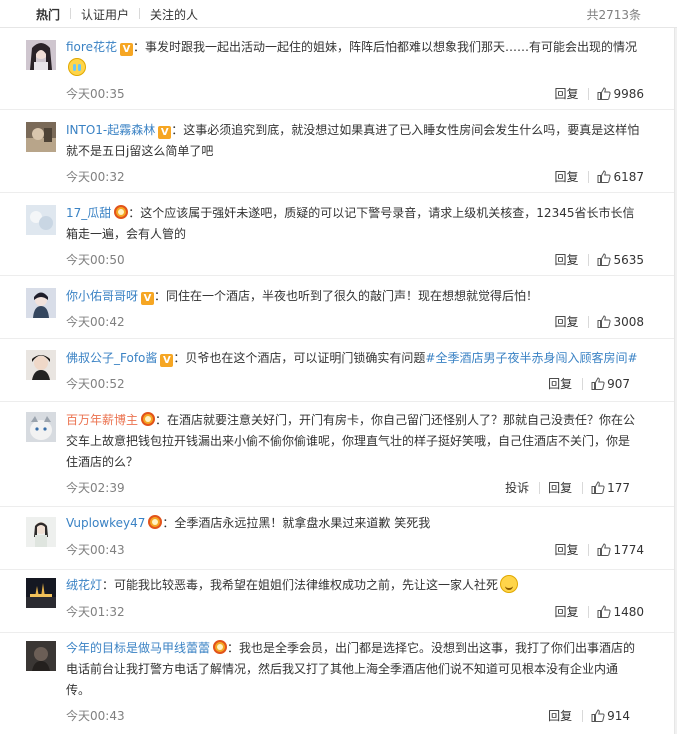 This screenshot has height=734, width=677. Describe the element at coordinates (531, 358) in the screenshot. I see `hashtag-link: #全季酒店男子夜半赤身闯入顾客房间#` at that location.